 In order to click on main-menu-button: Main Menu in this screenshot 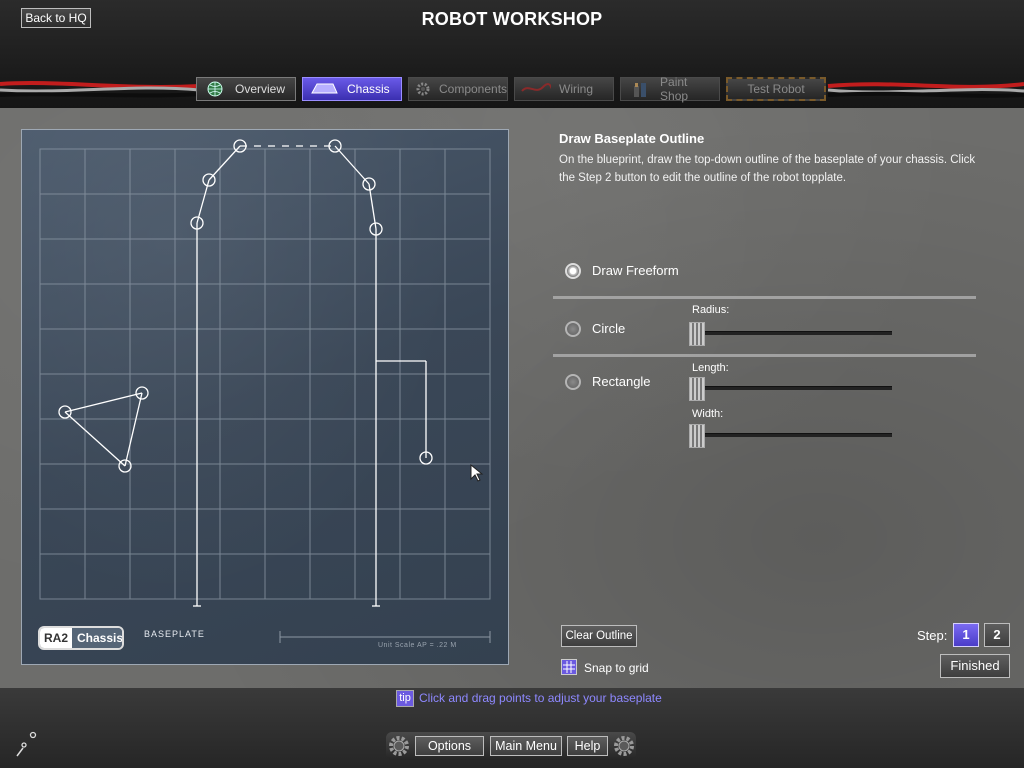, I will do `click(526, 746)`.